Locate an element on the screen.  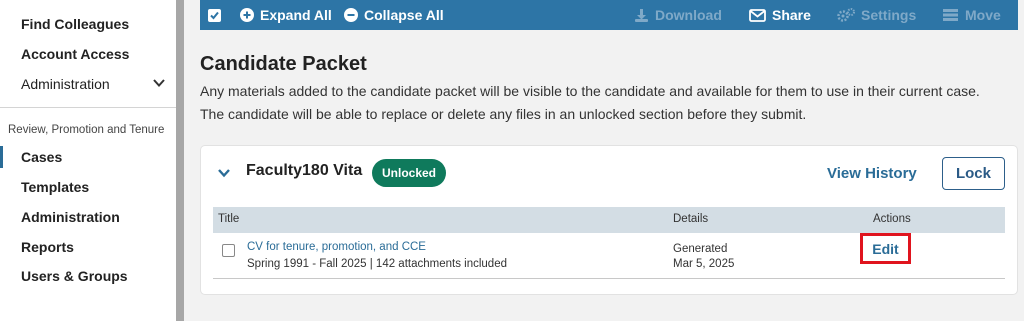
gears-icon is located at coordinates (846, 14).